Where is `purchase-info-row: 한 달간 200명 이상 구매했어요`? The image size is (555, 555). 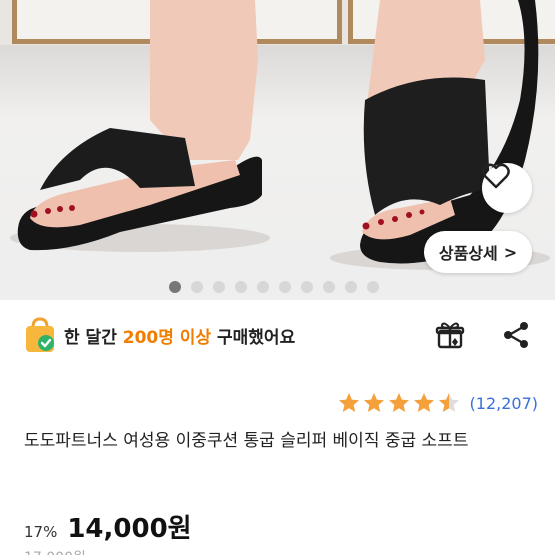 purchase-info-row: 한 달간 200명 이상 구매했어요 is located at coordinates (277, 335).